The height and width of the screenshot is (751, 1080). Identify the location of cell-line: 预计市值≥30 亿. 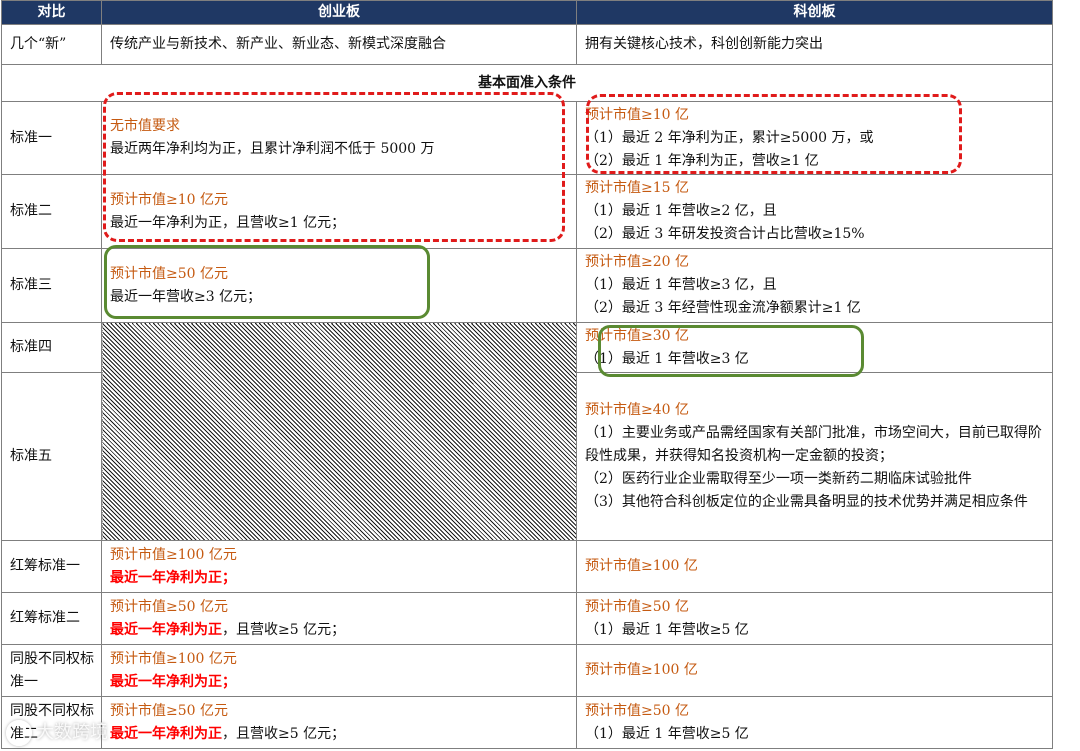
(818, 336).